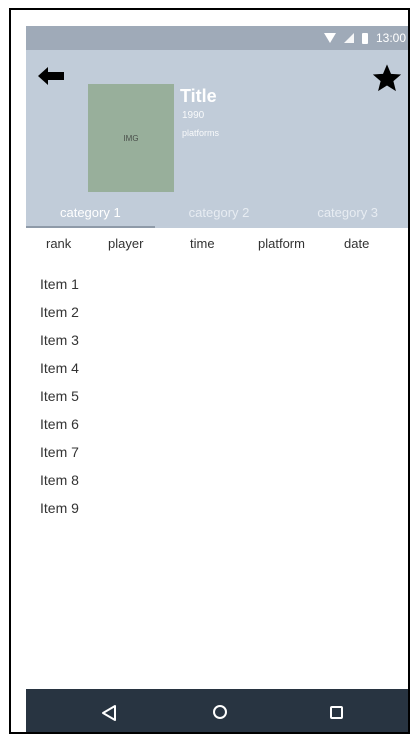 The height and width of the screenshot is (740, 419). Describe the element at coordinates (59, 508) in the screenshot. I see `list-item: Item 9` at that location.